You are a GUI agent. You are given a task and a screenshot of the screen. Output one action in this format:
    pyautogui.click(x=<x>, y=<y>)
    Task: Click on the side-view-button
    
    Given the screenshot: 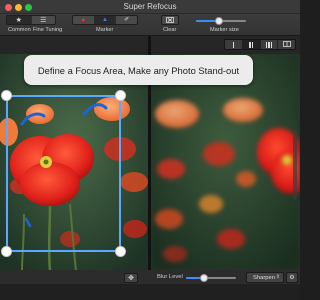 What is the action you would take?
    pyautogui.click(x=286, y=44)
    